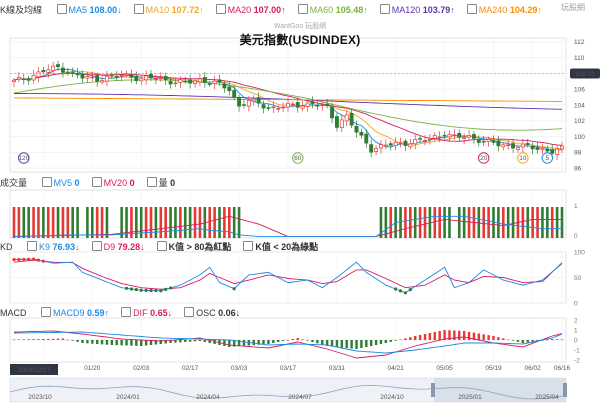 Image resolution: width=600 pixels, height=412 pixels. Describe the element at coordinates (433, 390) in the screenshot. I see `range-handle-left` at that location.